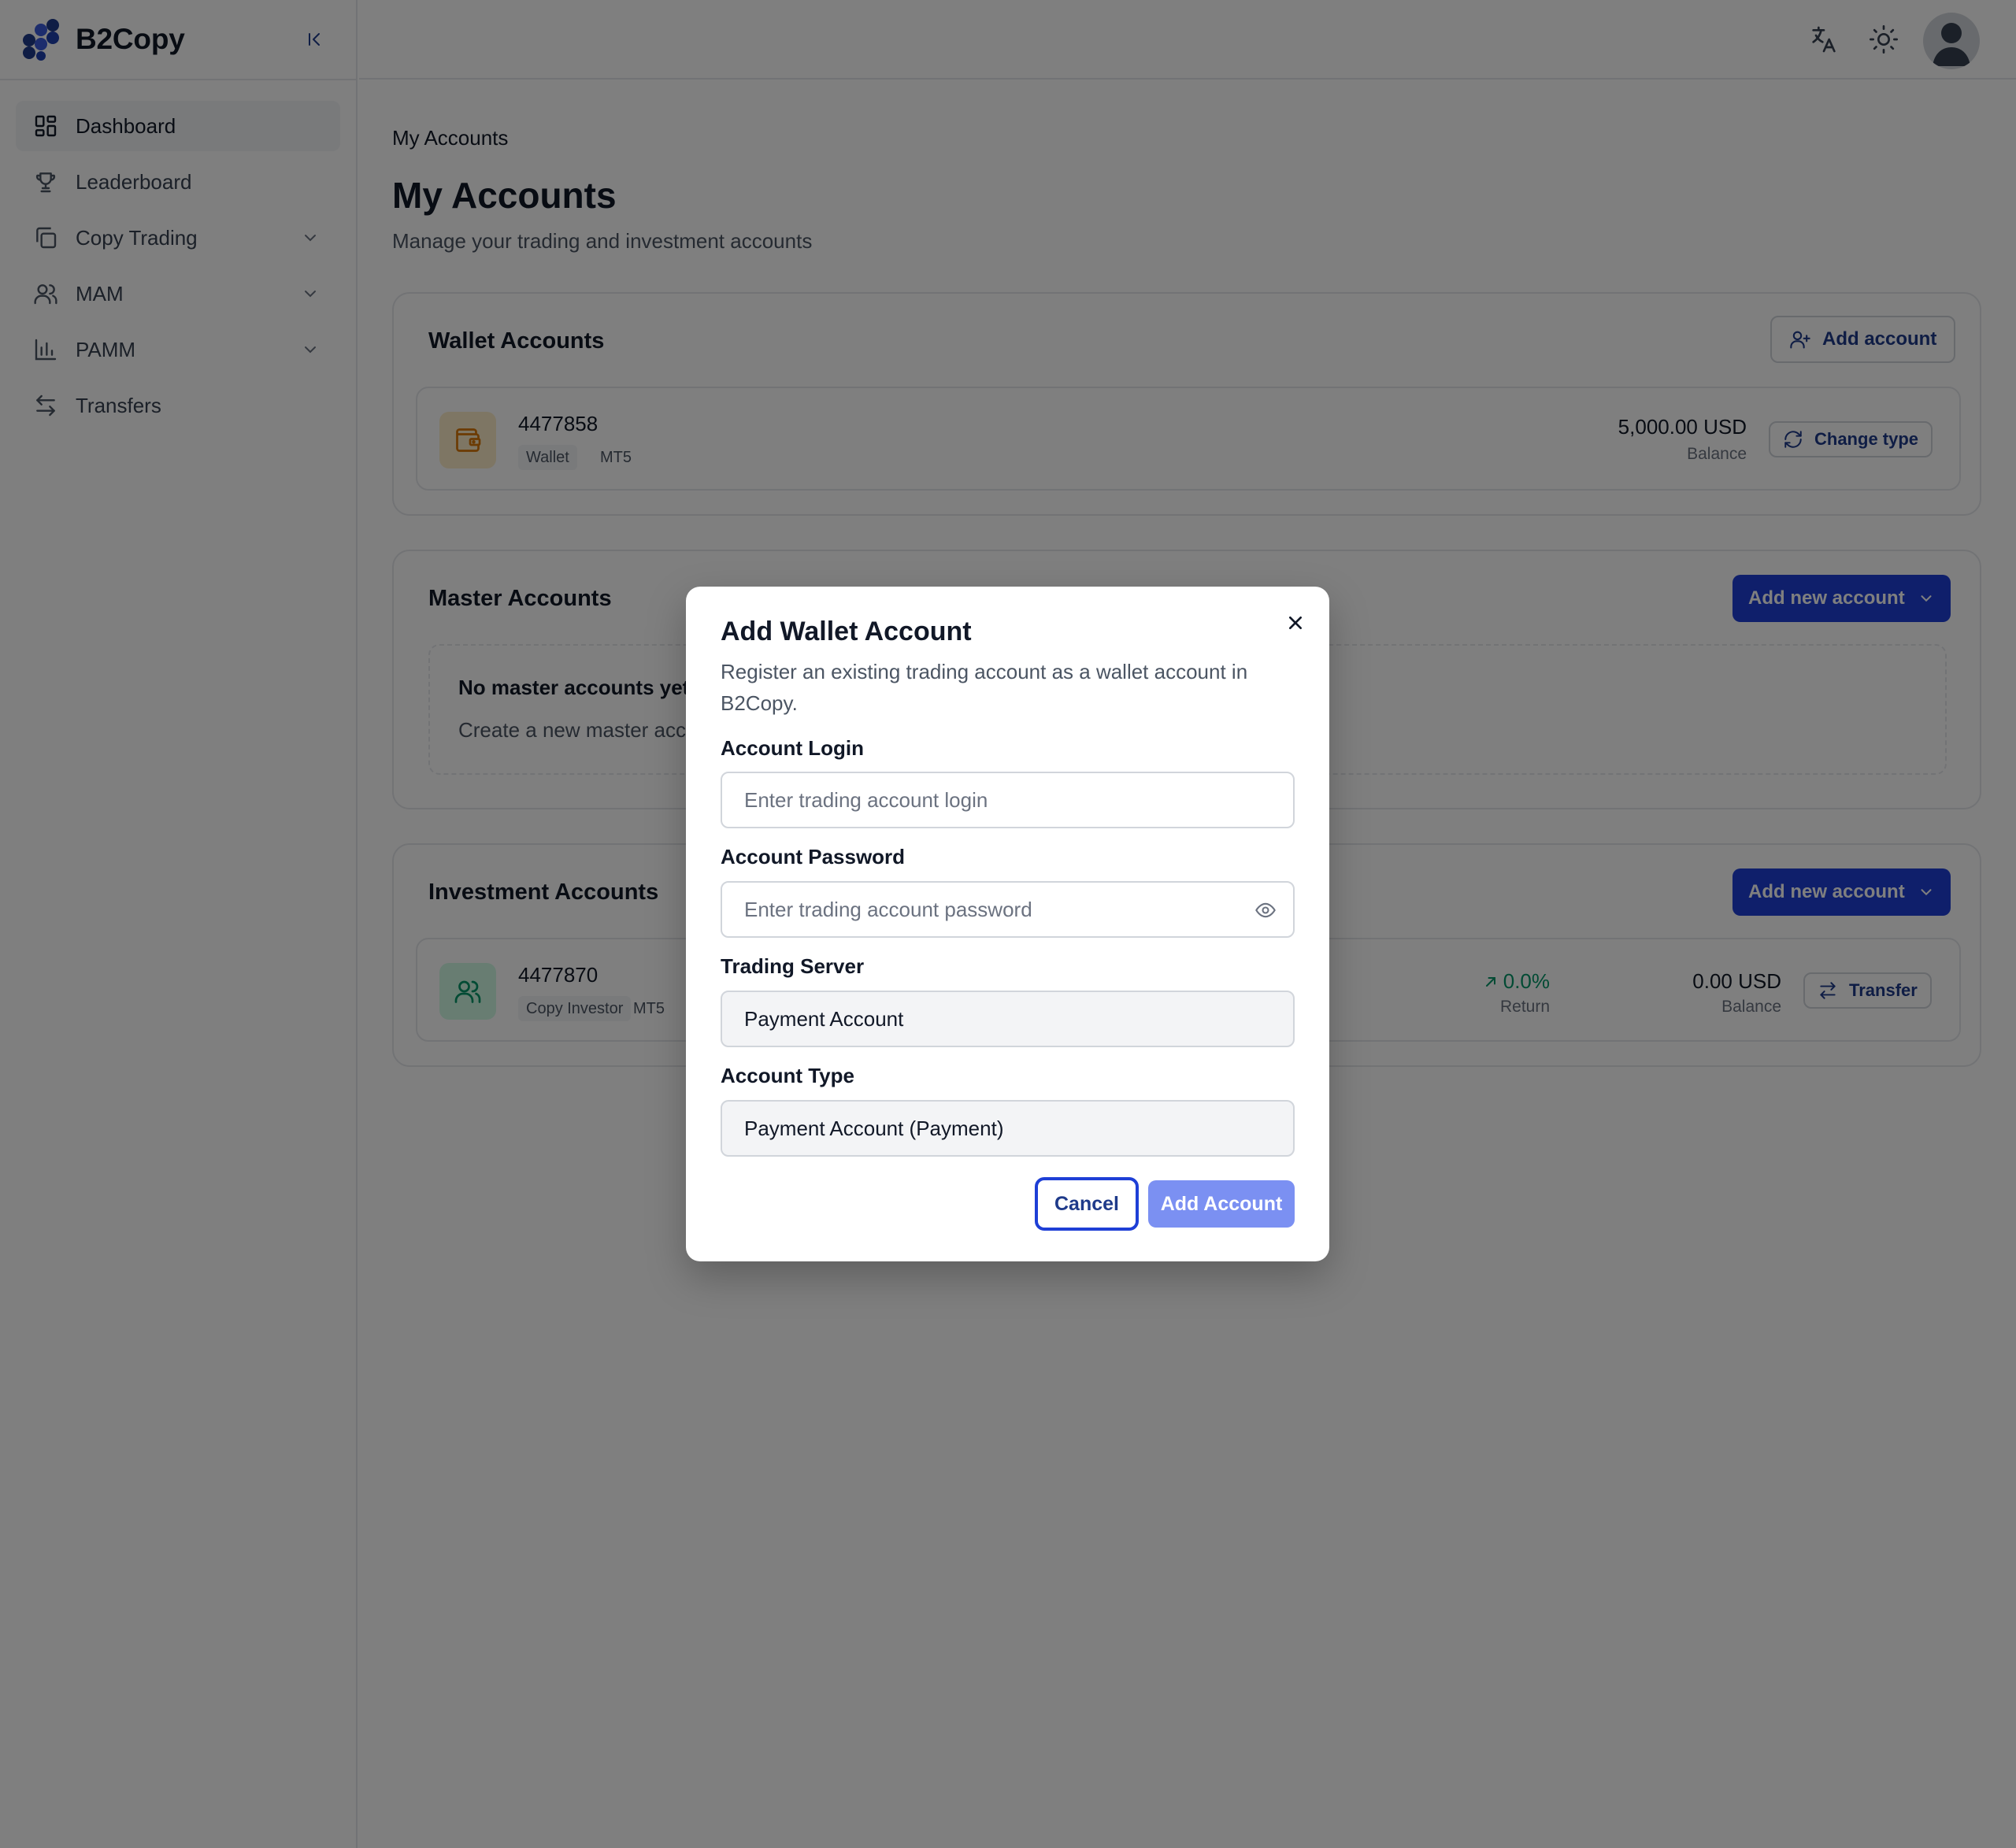 This screenshot has width=2016, height=1848. What do you see at coordinates (1008, 800) in the screenshot?
I see `account-login-input` at bounding box center [1008, 800].